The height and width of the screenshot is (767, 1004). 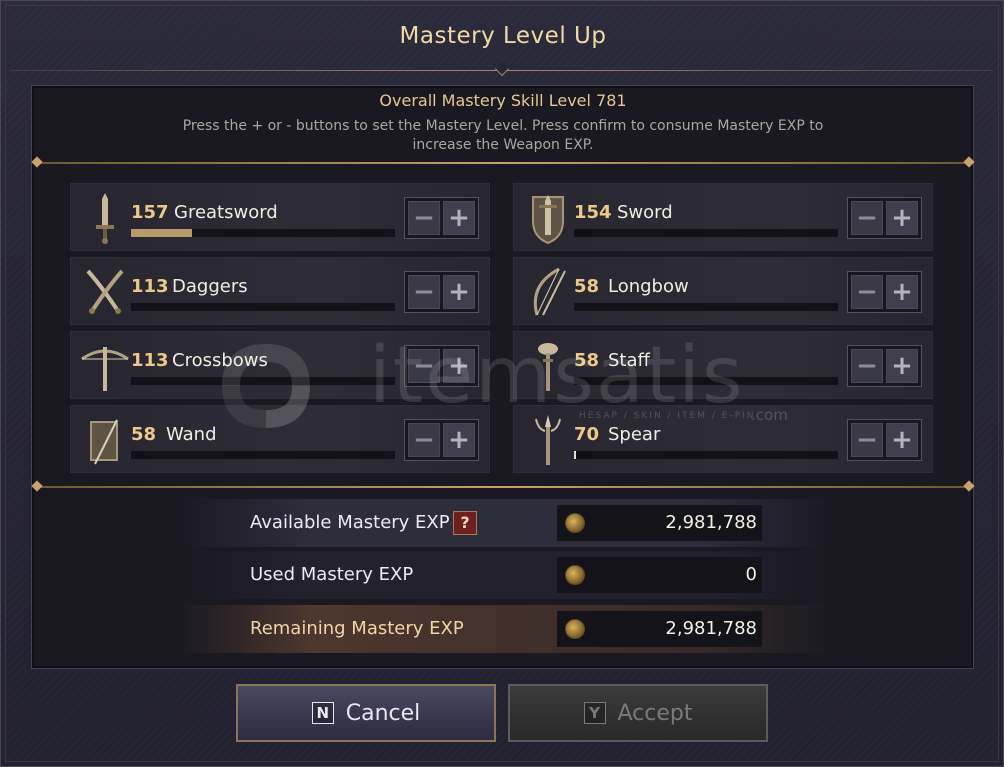 What do you see at coordinates (332, 574) in the screenshot?
I see `used-exp-label: Used Mastery EXP` at bounding box center [332, 574].